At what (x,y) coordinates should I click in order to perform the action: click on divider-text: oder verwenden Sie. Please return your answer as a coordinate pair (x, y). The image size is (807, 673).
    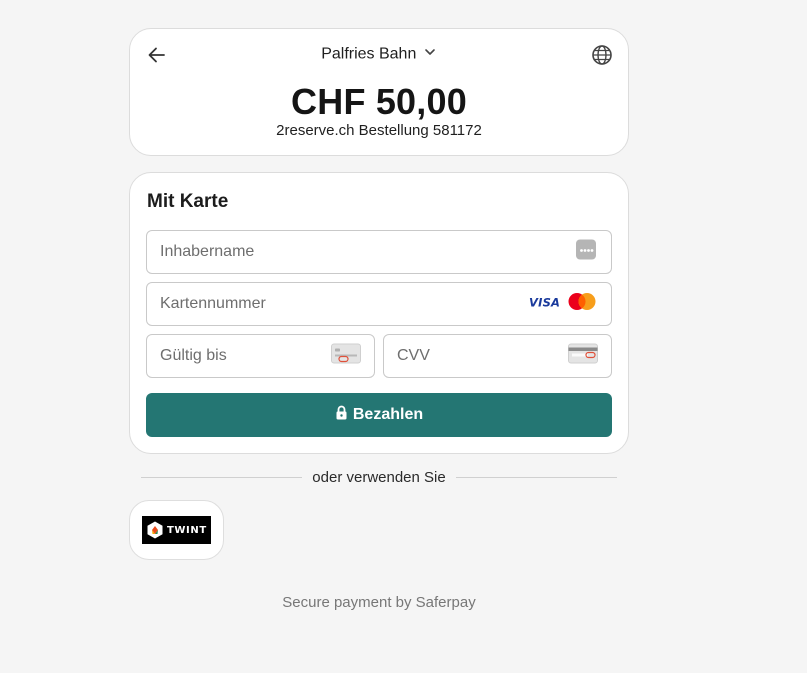
    Looking at the image, I should click on (379, 477).